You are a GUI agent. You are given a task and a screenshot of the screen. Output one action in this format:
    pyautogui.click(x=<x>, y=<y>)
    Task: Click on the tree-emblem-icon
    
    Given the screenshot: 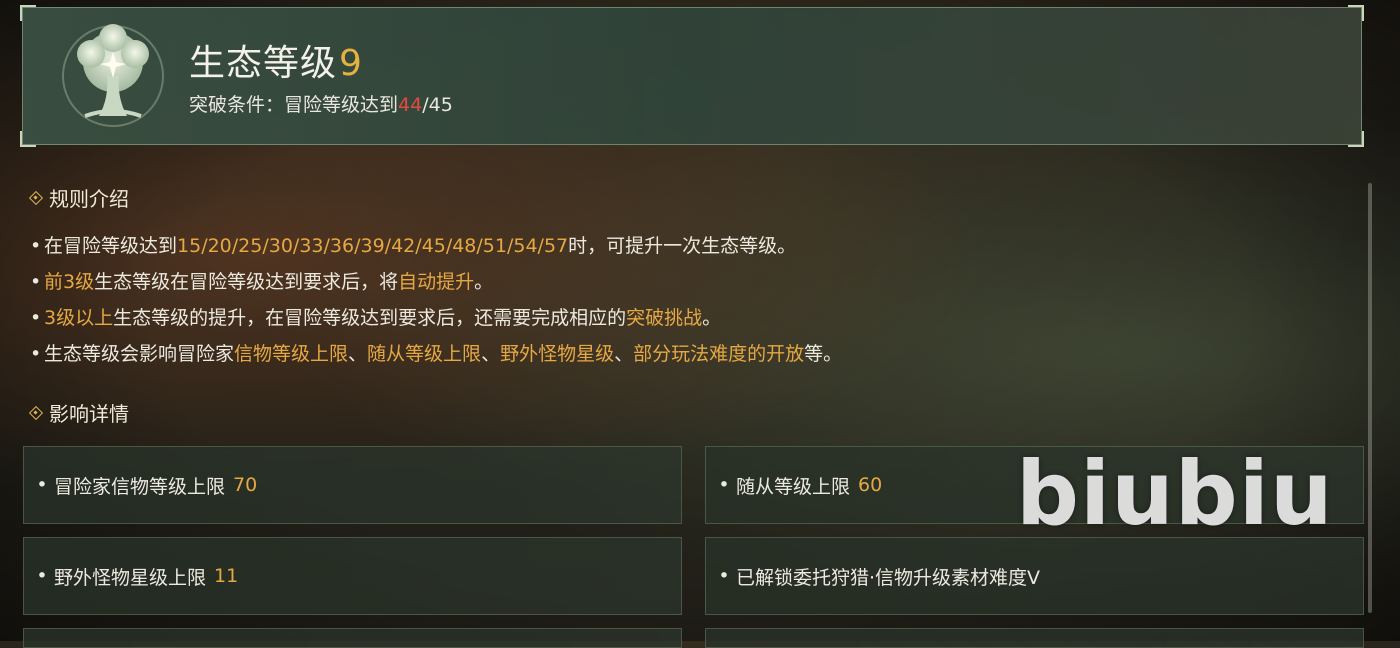 What is the action you would take?
    pyautogui.click(x=113, y=75)
    